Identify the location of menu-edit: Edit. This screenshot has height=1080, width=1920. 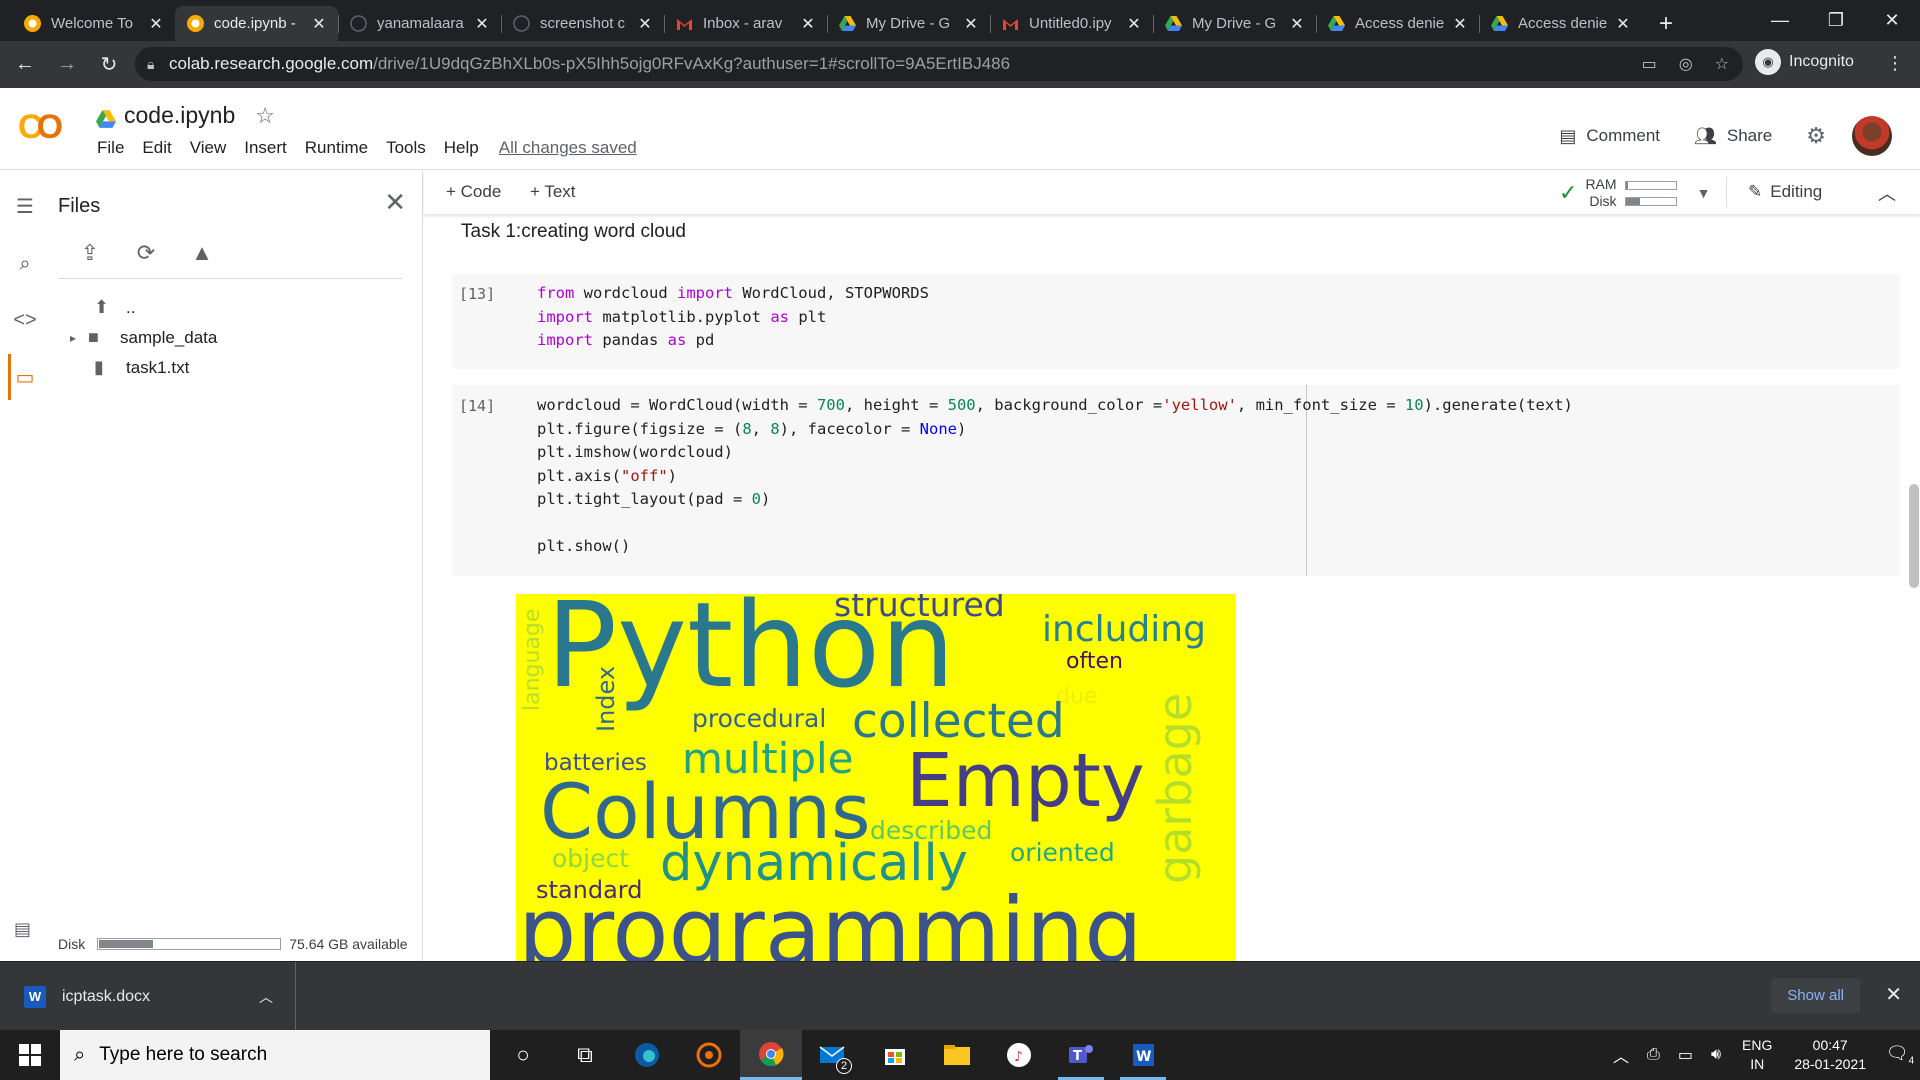
(156, 148).